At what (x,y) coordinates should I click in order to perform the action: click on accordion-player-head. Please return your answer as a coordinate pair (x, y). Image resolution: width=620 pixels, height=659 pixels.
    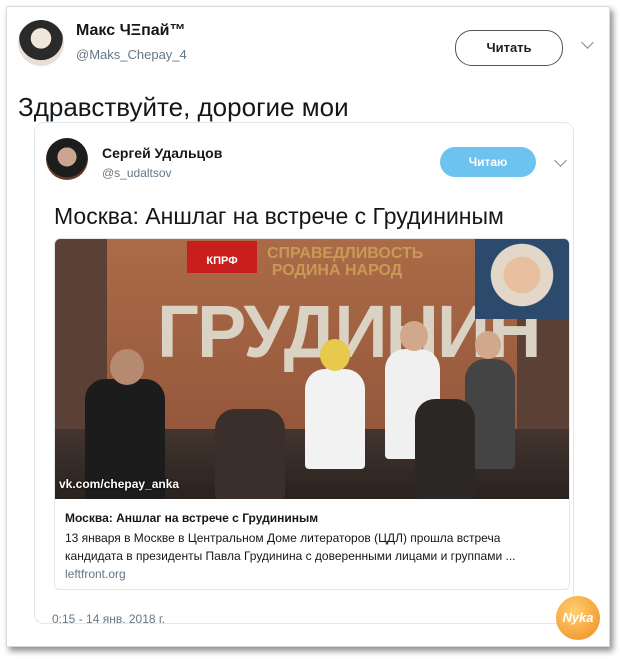
    Looking at the image, I should click on (414, 336).